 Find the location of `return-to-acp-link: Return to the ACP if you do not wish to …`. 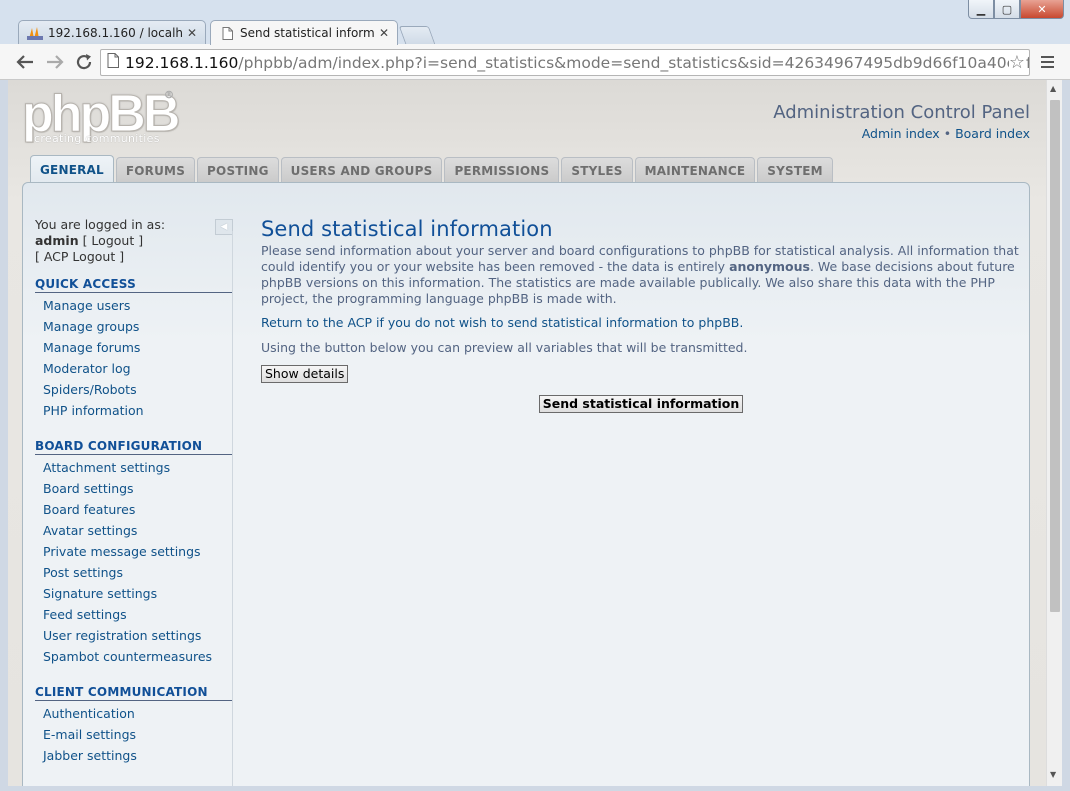

return-to-acp-link: Return to the ACP if you do not wish to … is located at coordinates (641, 323).